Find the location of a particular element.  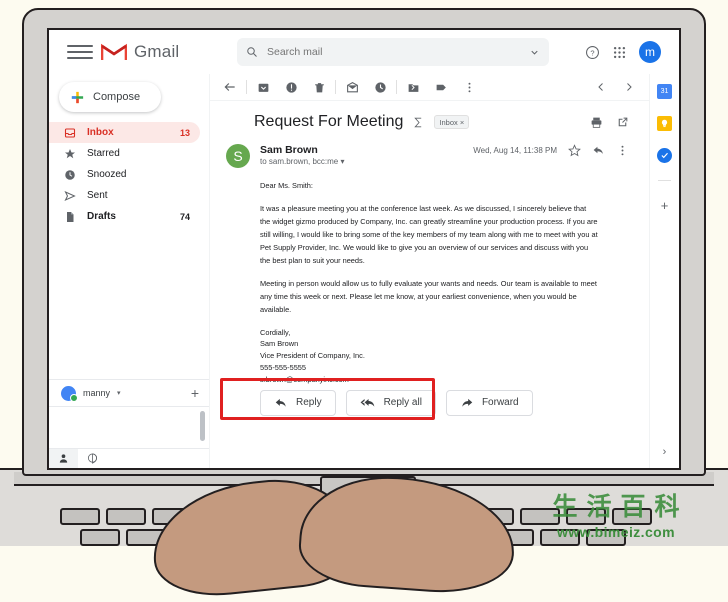

gmail-header: Gmail ? is located at coordinates (364, 52).